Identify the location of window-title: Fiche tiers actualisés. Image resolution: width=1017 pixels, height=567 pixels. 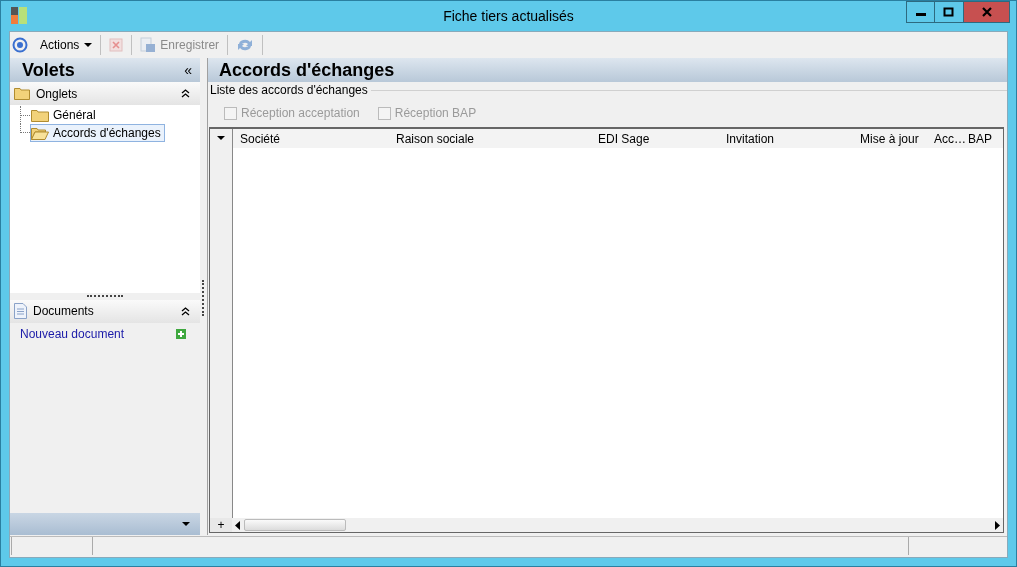
(508, 16).